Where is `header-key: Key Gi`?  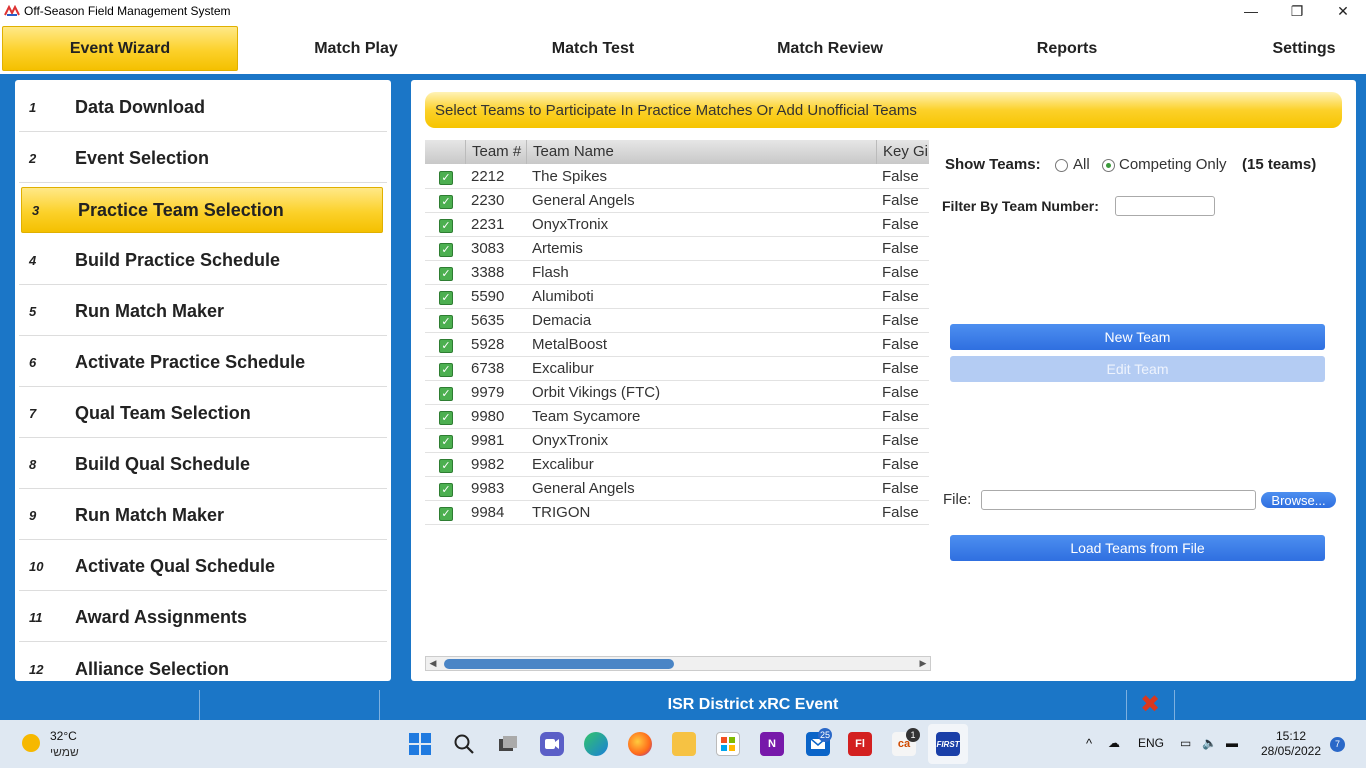 header-key: Key Gi is located at coordinates (902, 152).